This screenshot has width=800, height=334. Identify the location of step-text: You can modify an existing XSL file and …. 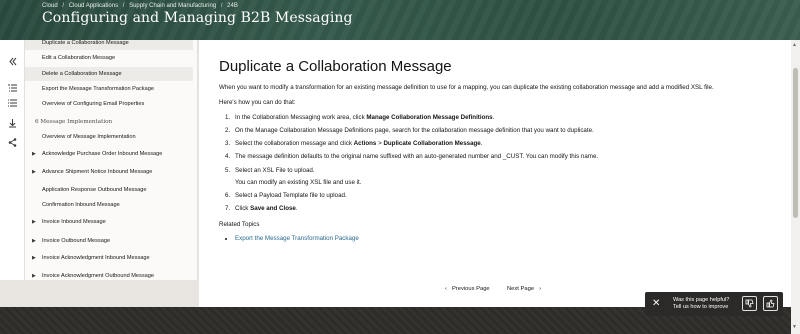
(298, 182).